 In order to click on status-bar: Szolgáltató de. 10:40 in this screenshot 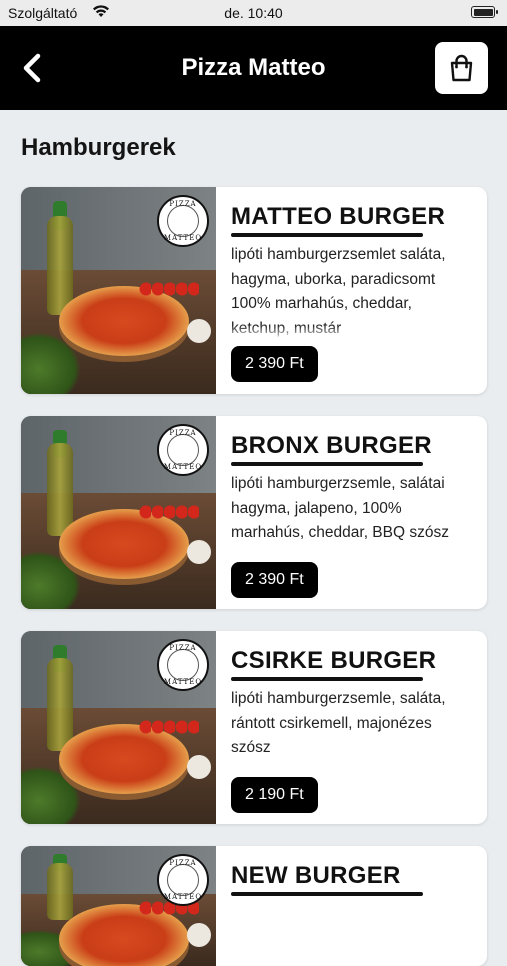, I will do `click(253, 13)`.